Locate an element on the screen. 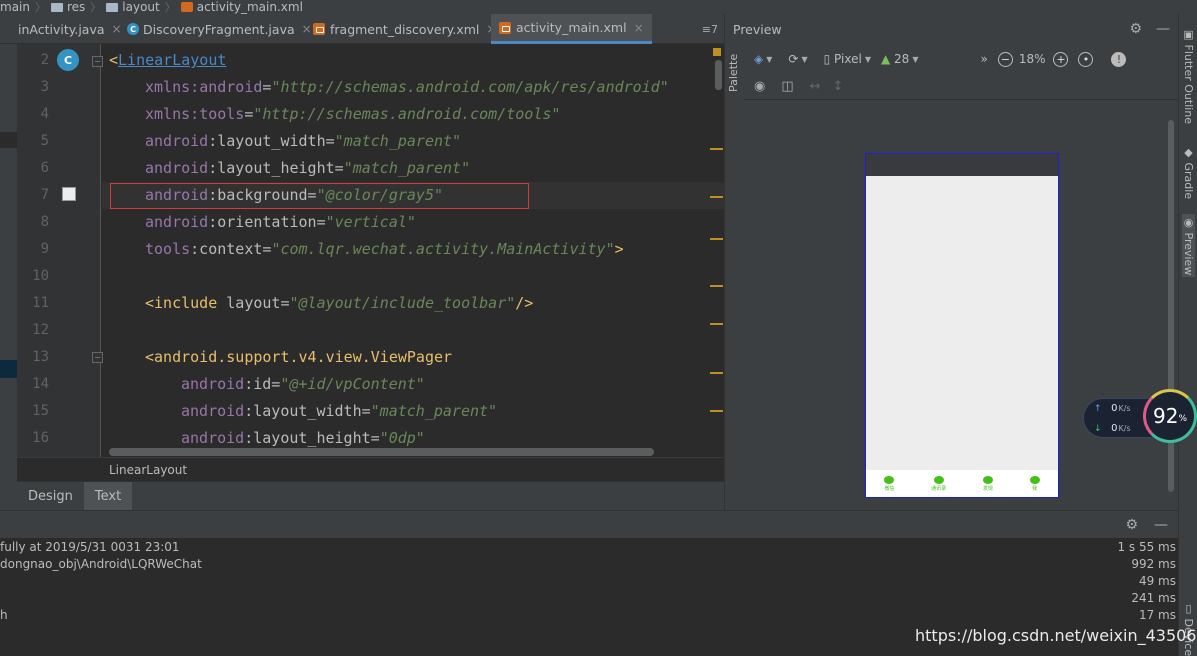 The width and height of the screenshot is (1197, 656). nav-tab-me: 我 is located at coordinates (1034, 483).